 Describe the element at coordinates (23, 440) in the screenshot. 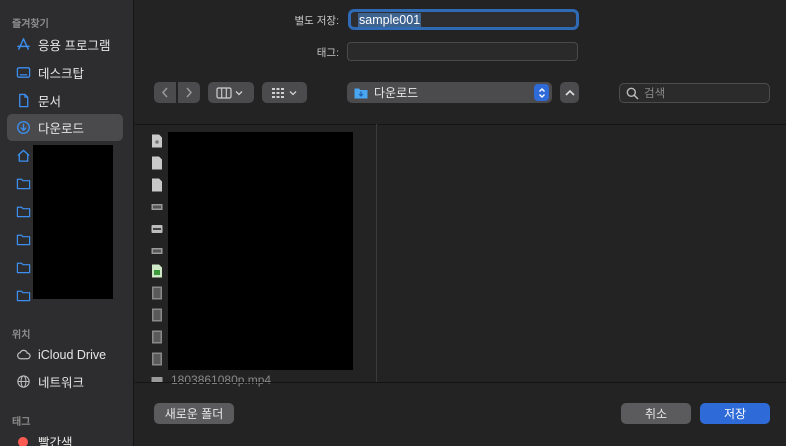

I see `red-tag-icon` at that location.